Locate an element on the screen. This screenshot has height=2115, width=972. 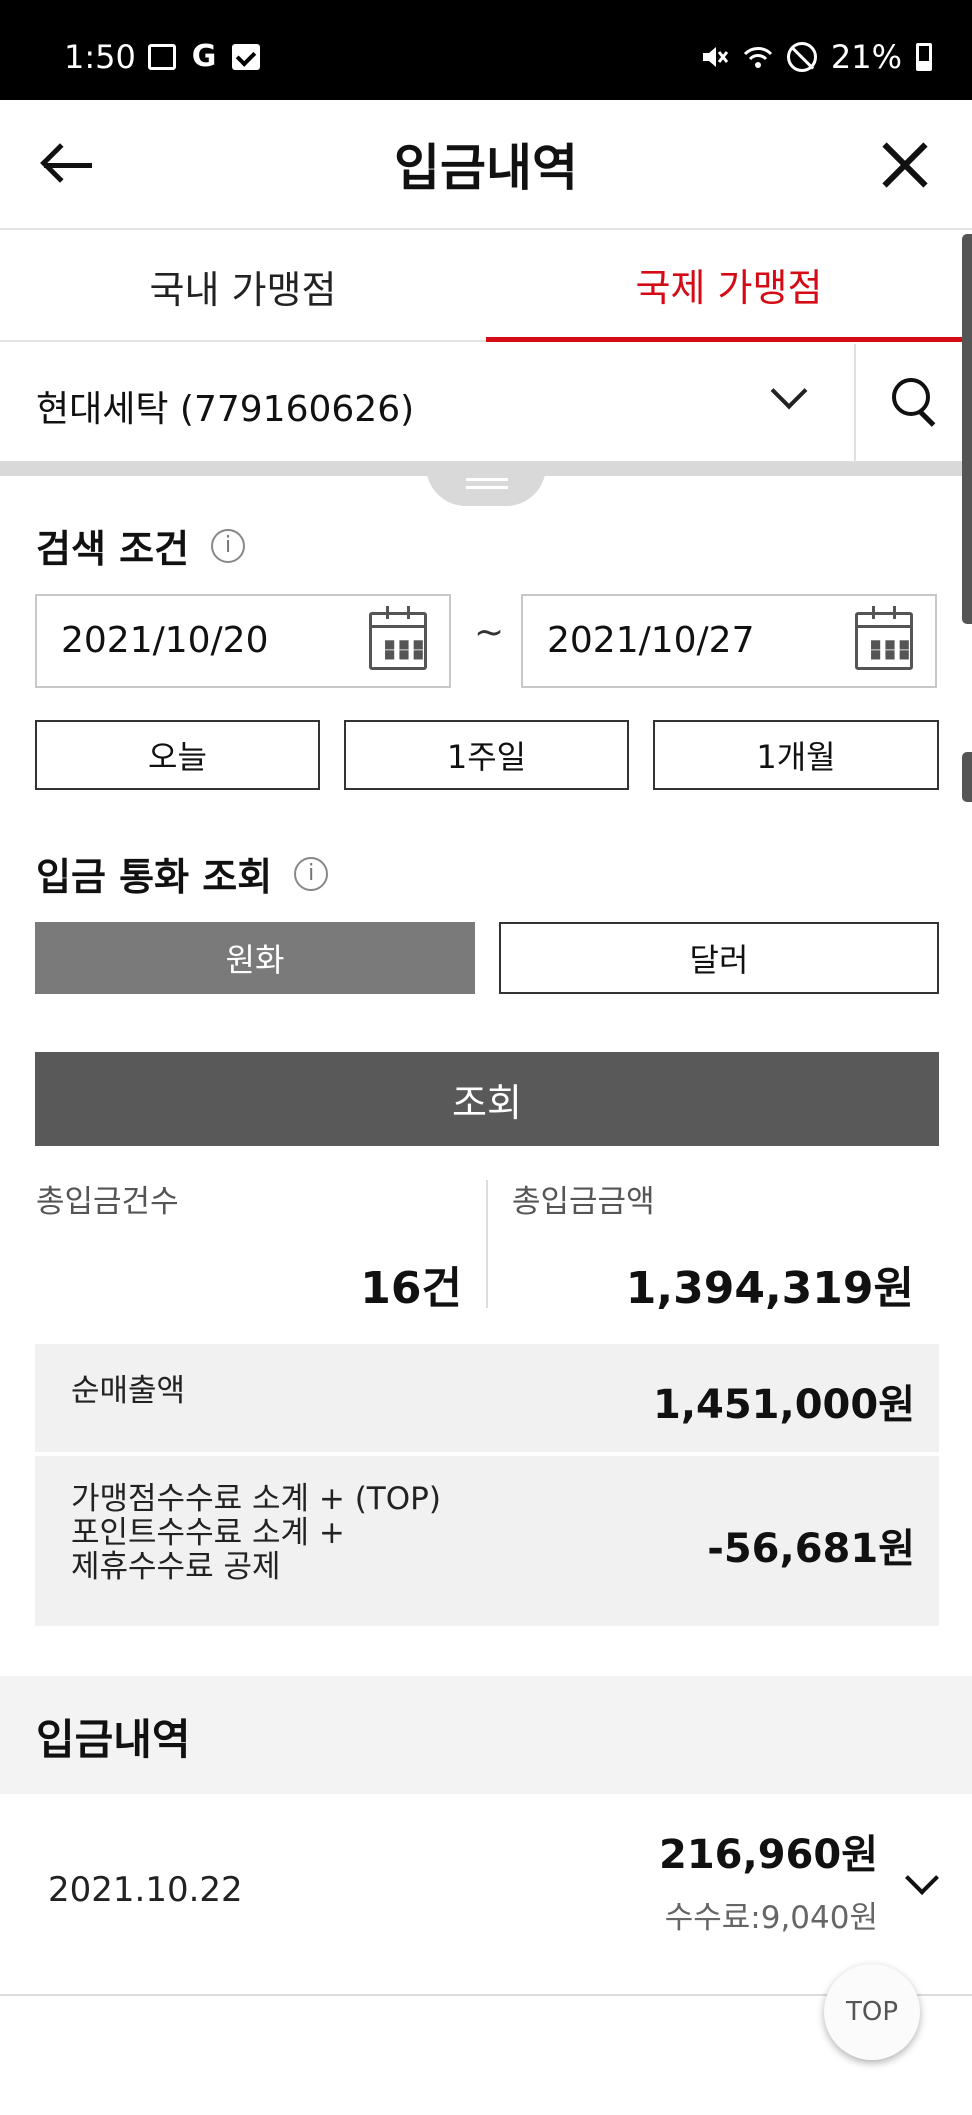
image-icon is located at coordinates (162, 57).